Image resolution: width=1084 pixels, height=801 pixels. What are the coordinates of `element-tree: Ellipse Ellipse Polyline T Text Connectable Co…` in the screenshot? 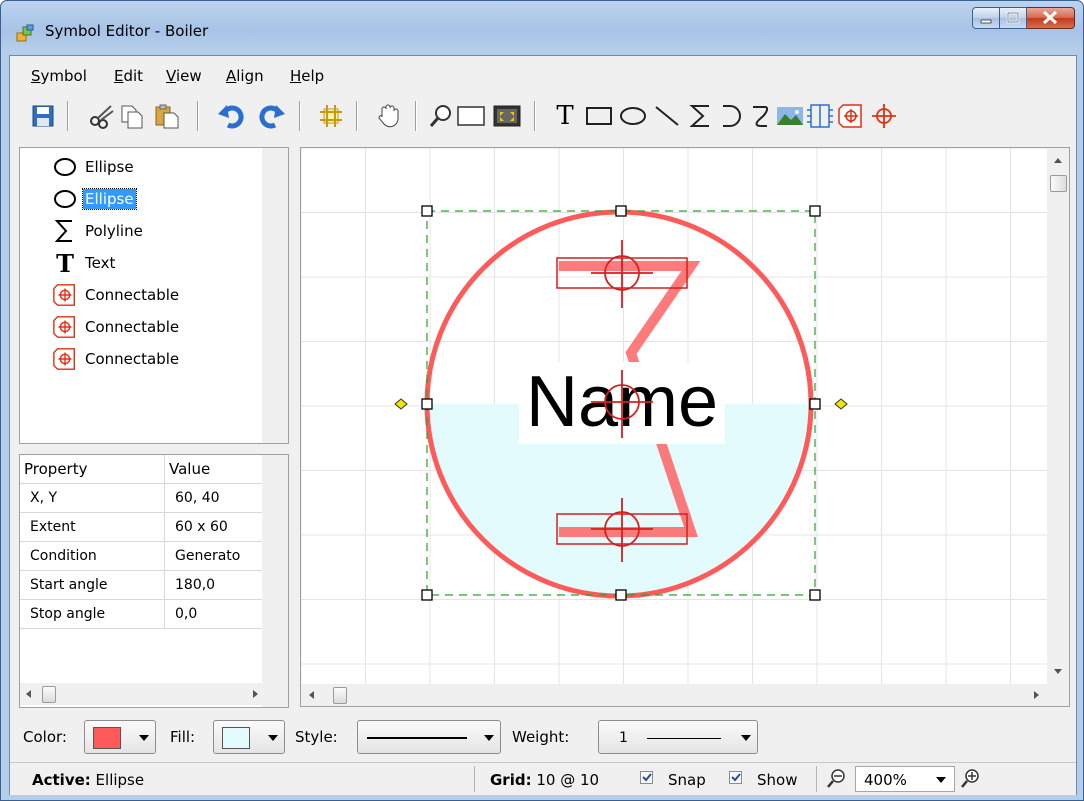 It's located at (154, 295).